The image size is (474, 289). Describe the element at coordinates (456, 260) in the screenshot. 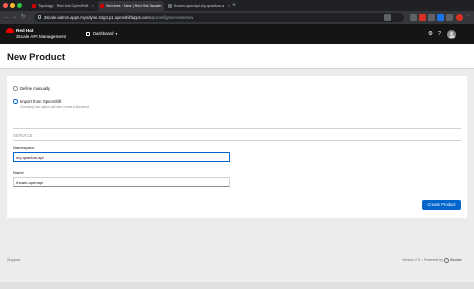

I see `3scale-logo-text: 3scale` at that location.